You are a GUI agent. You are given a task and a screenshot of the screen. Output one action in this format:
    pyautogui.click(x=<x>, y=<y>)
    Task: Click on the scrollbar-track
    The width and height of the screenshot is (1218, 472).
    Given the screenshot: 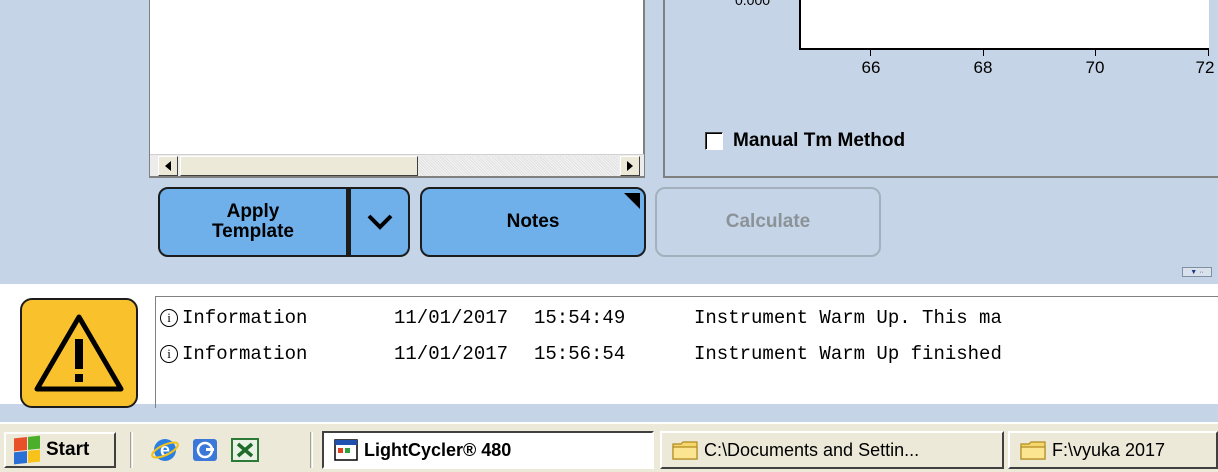 What is the action you would take?
    pyautogui.click(x=518, y=166)
    